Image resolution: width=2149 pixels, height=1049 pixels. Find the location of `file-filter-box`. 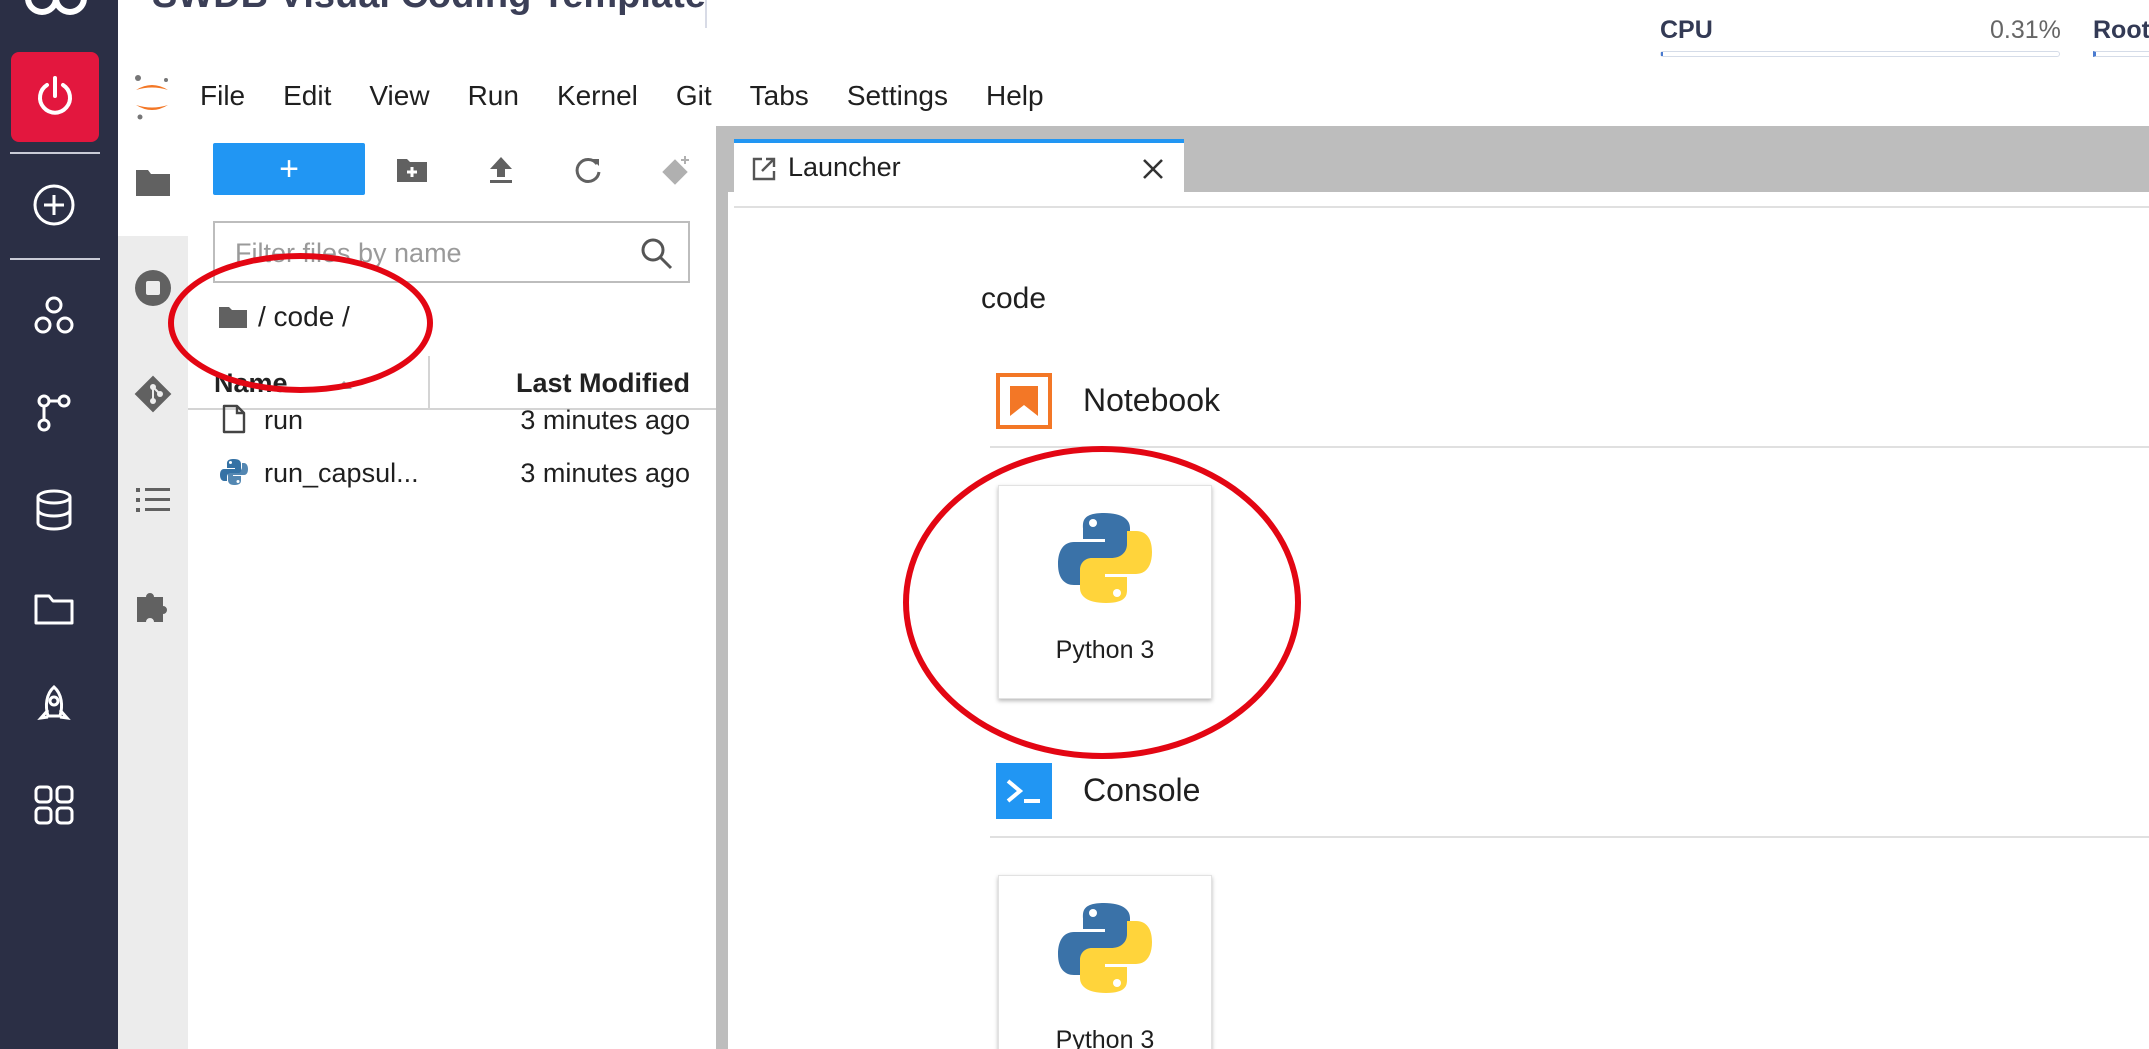

file-filter-box is located at coordinates (451, 252).